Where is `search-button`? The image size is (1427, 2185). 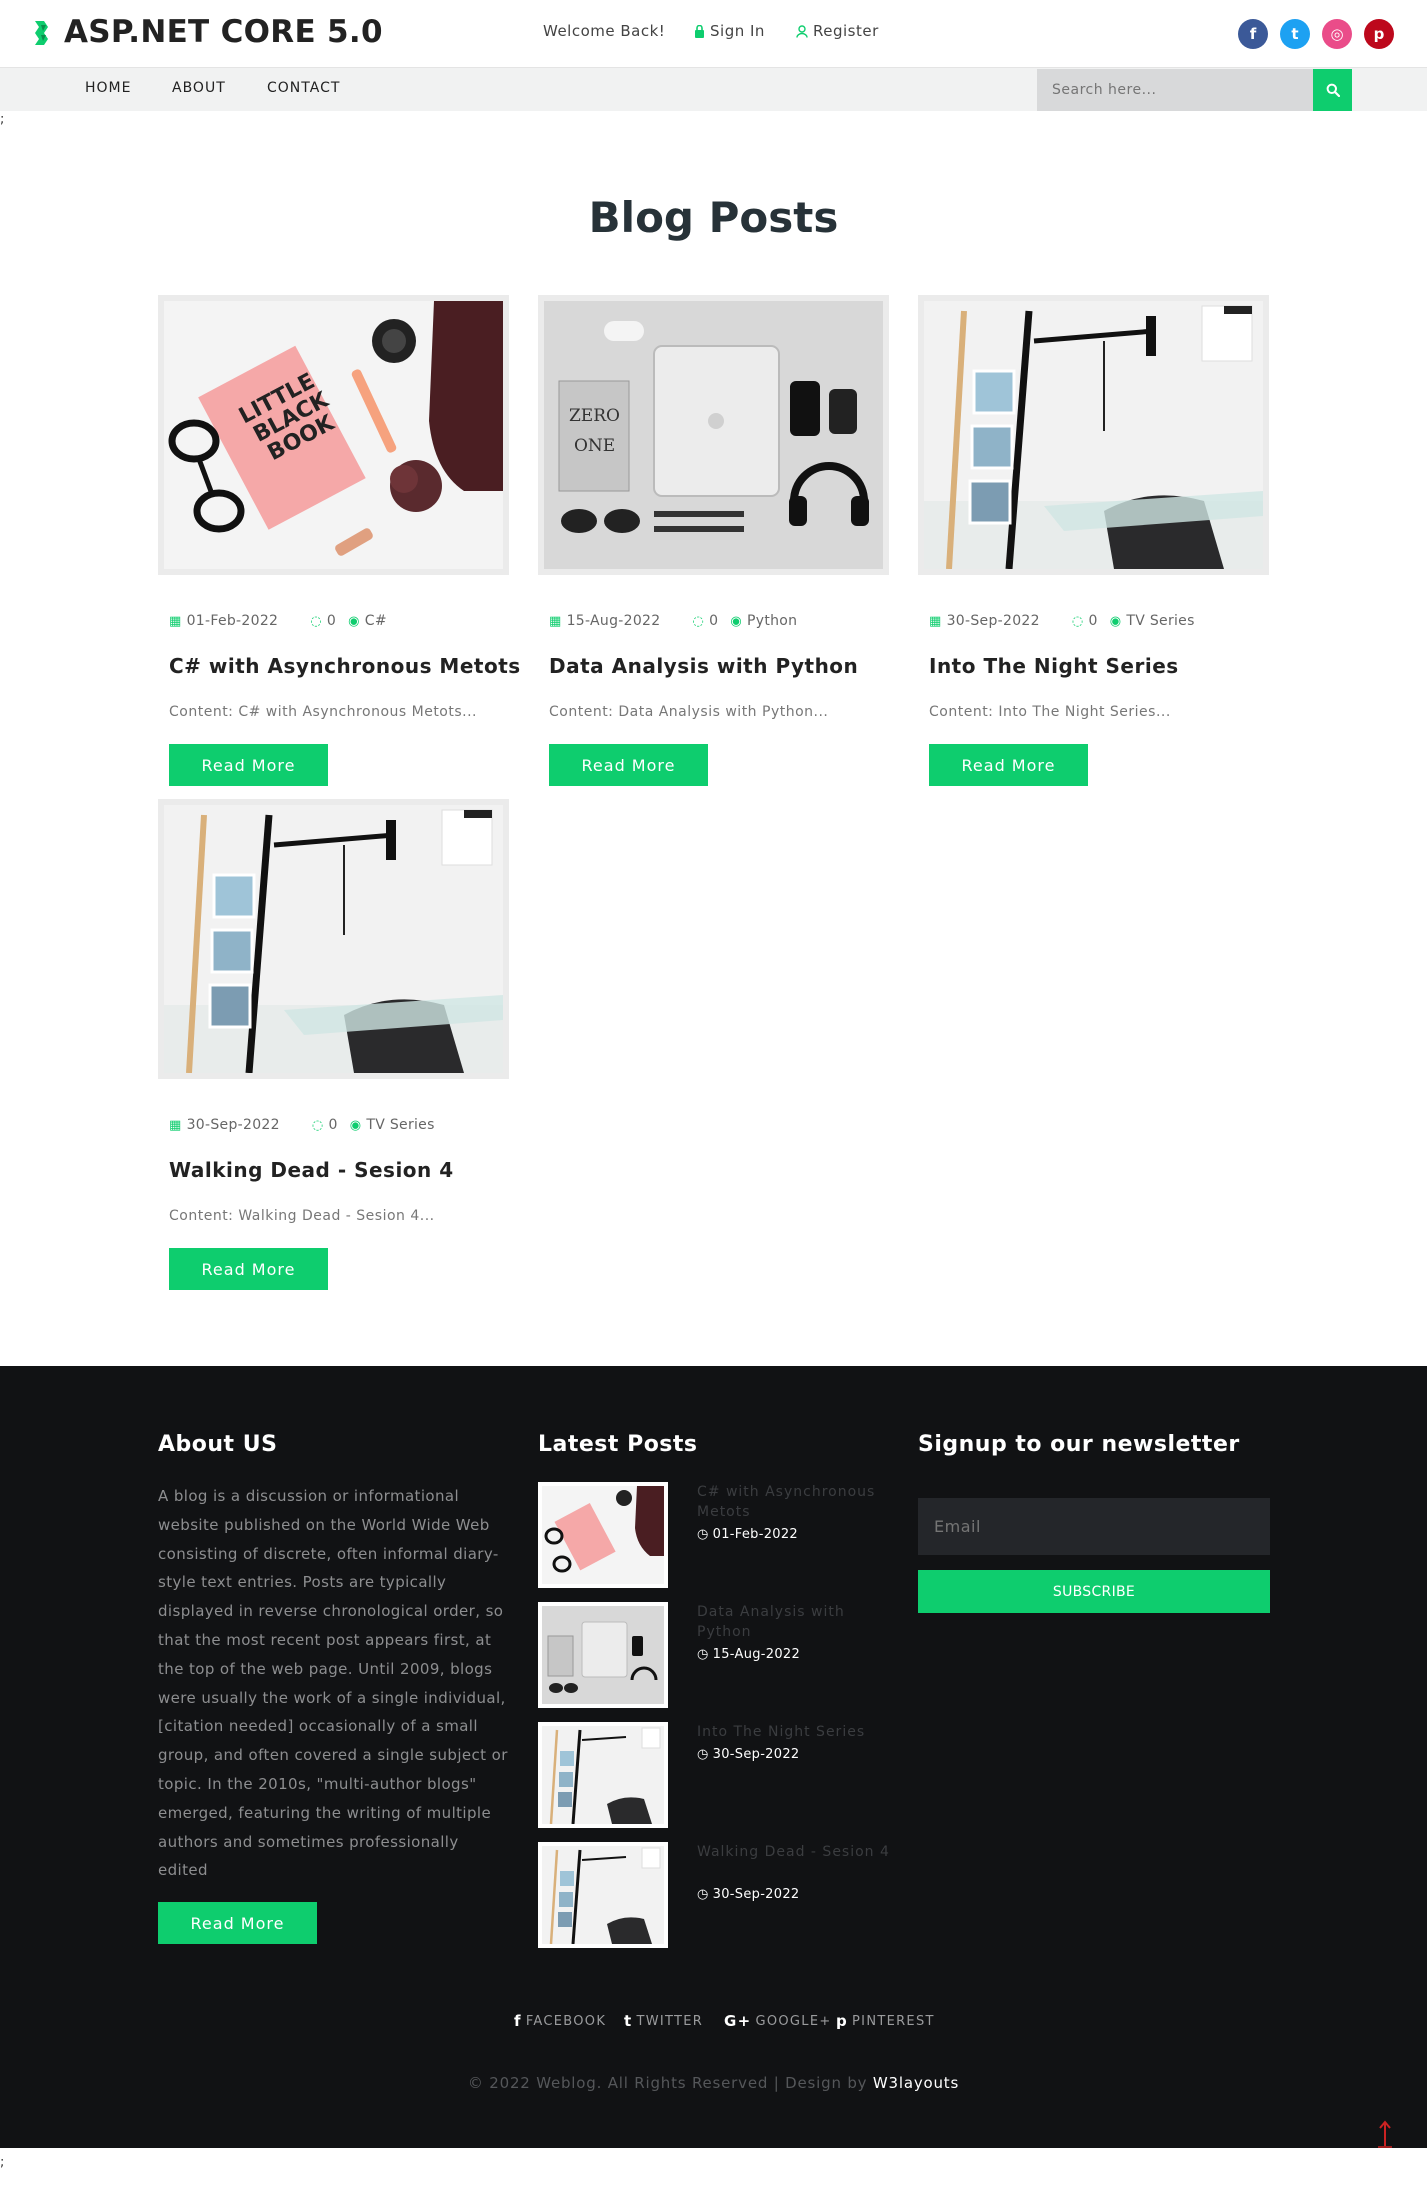 search-button is located at coordinates (1332, 90).